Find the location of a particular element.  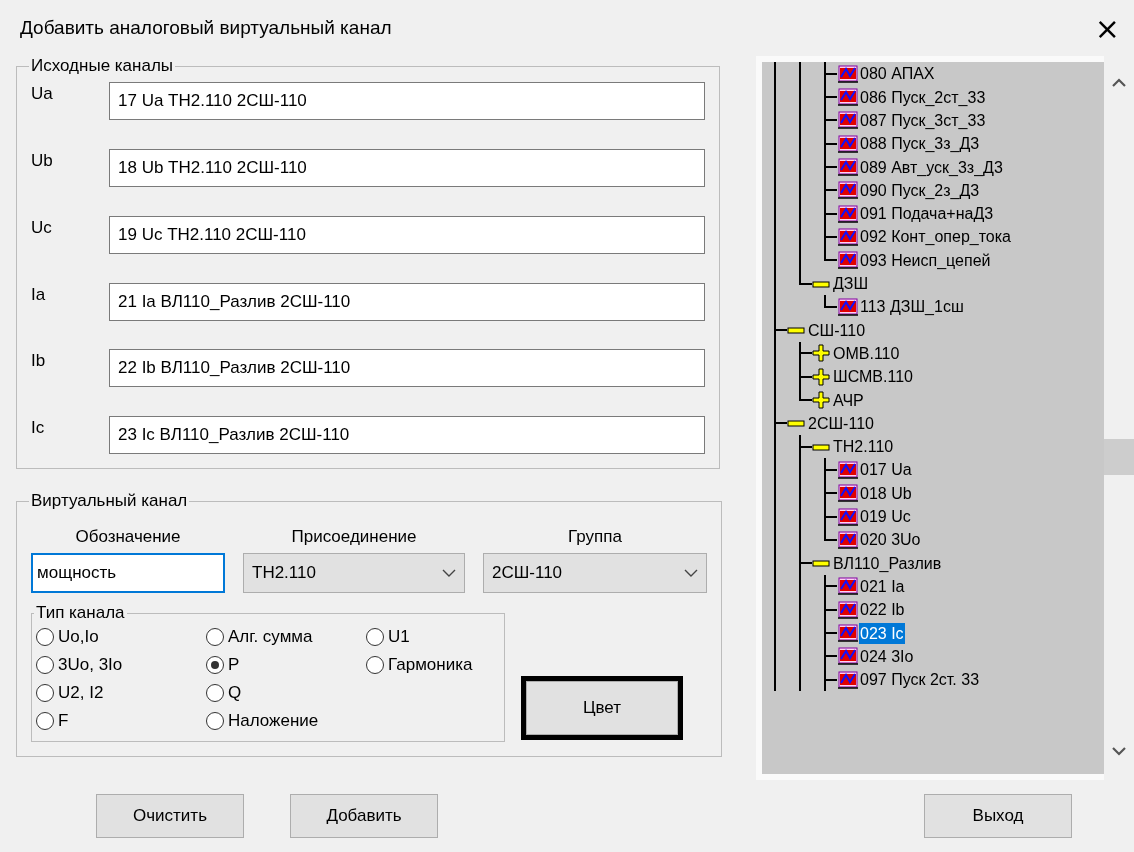

tree-item: 020 3Uo is located at coordinates (890, 540).